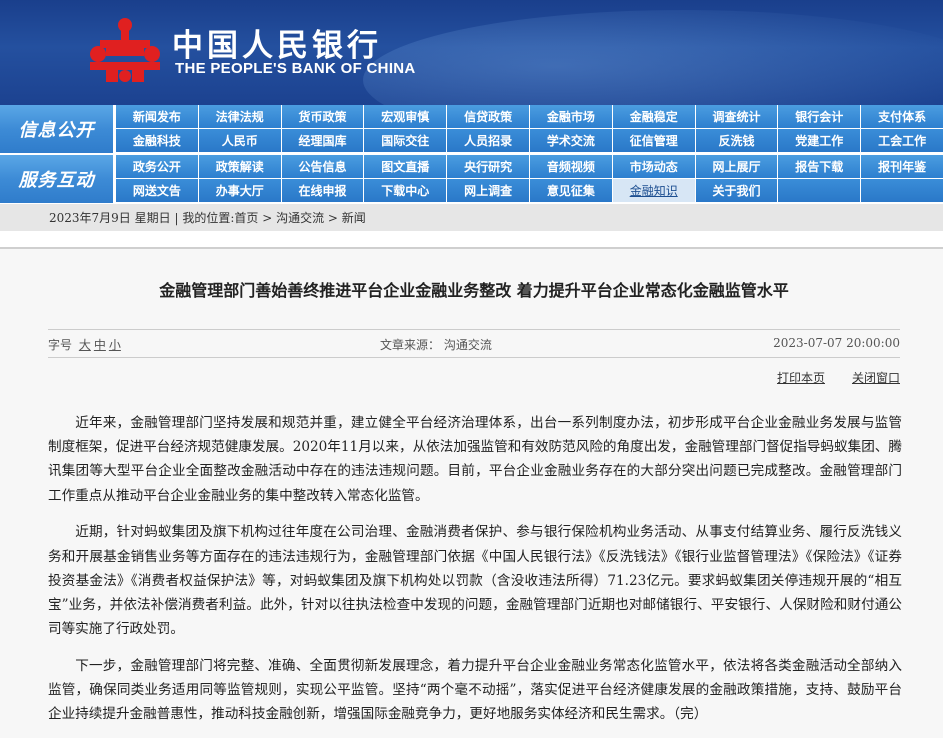 Image resolution: width=943 pixels, height=739 pixels. I want to click on pboc-logo-icon, so click(125, 51).